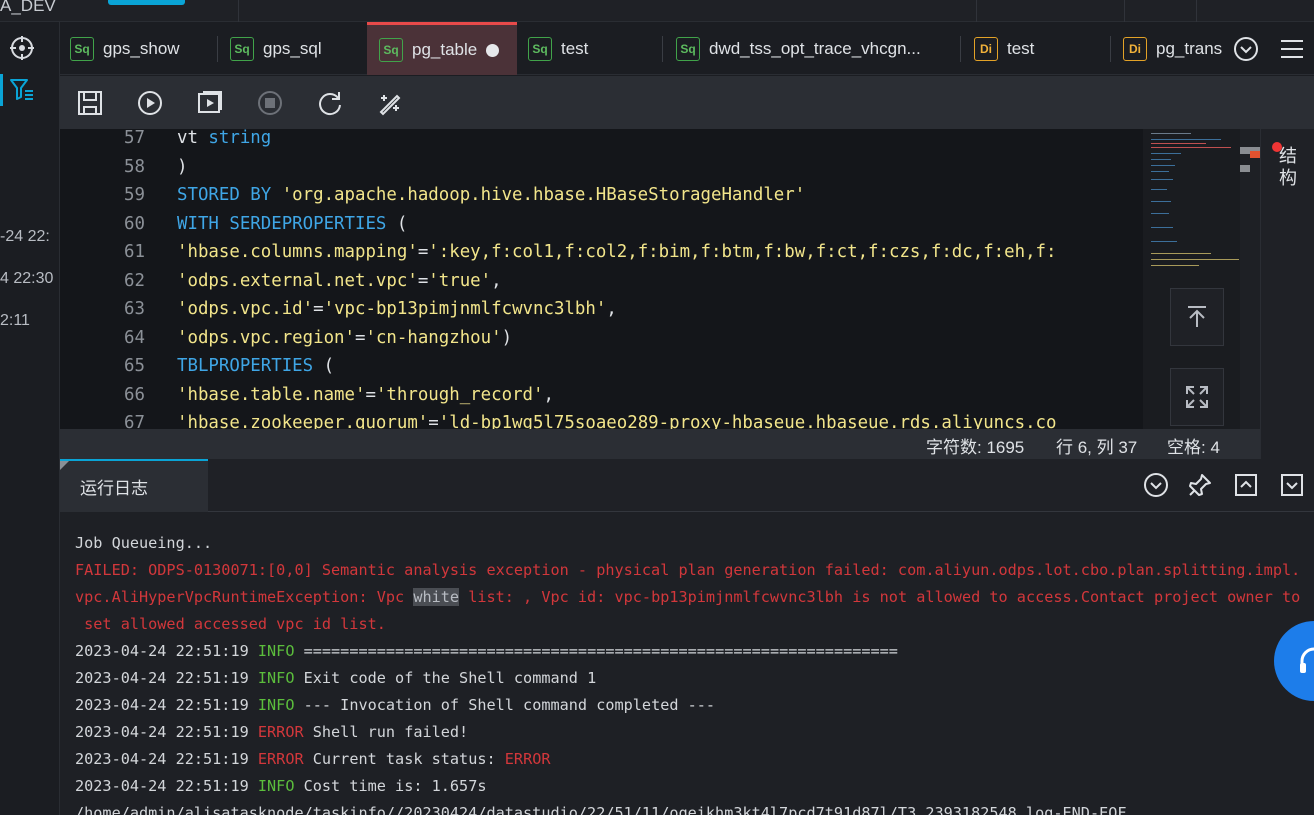  What do you see at coordinates (244, 597) in the screenshot?
I see `log-text: vpc.AliHyperVpcRuntimeException: Vpc` at bounding box center [244, 597].